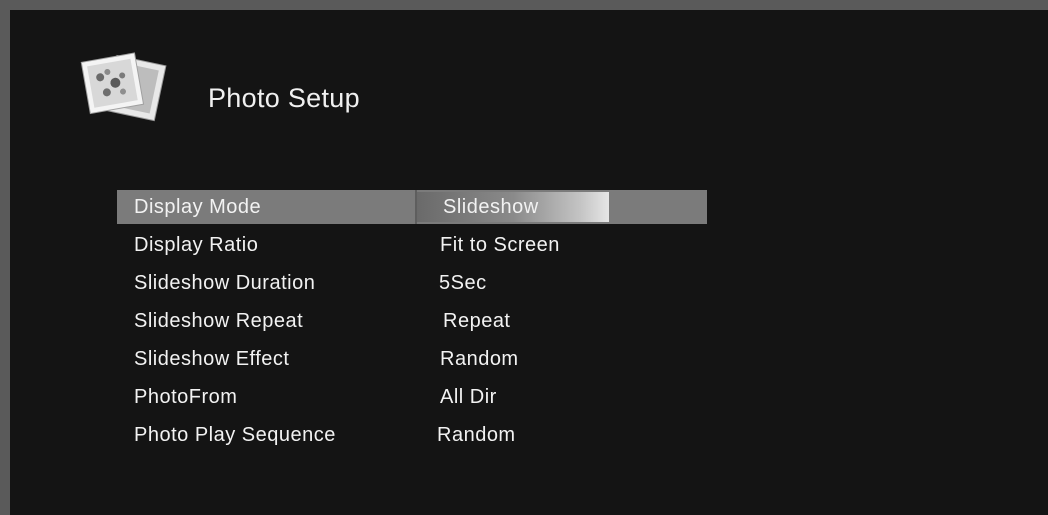 Image resolution: width=1048 pixels, height=515 pixels. What do you see at coordinates (235, 435) in the screenshot?
I see `setting-label: Photo Play Sequence` at bounding box center [235, 435].